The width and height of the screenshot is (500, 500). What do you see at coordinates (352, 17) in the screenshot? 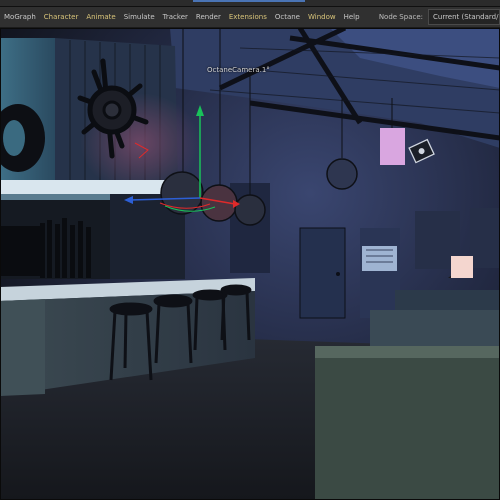
I see `menu-help: Help` at bounding box center [352, 17].